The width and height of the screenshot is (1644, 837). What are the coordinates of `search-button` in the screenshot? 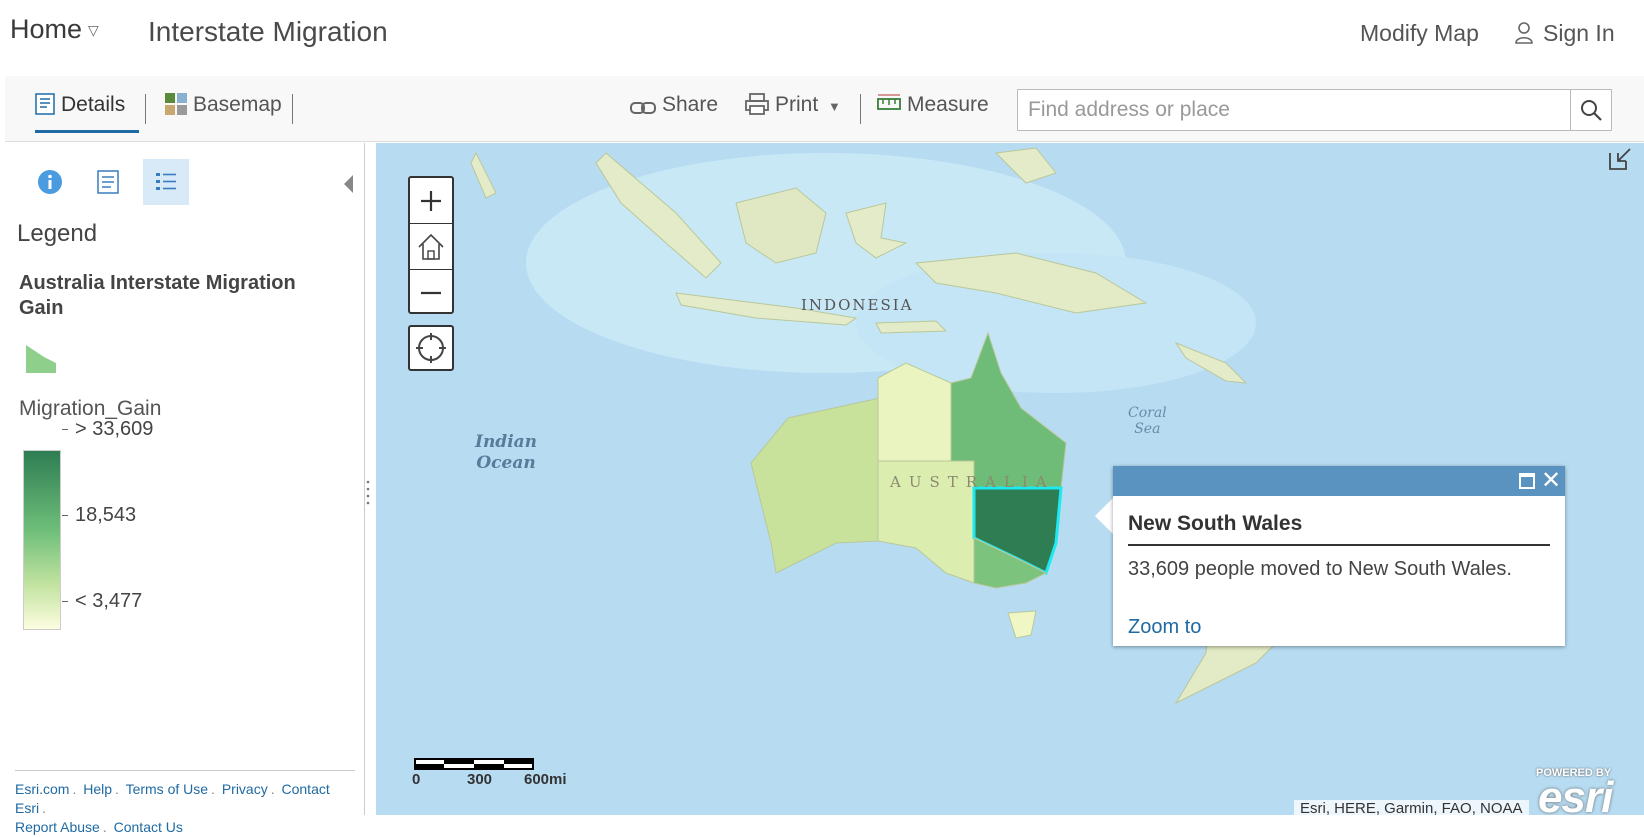 It's located at (1591, 110).